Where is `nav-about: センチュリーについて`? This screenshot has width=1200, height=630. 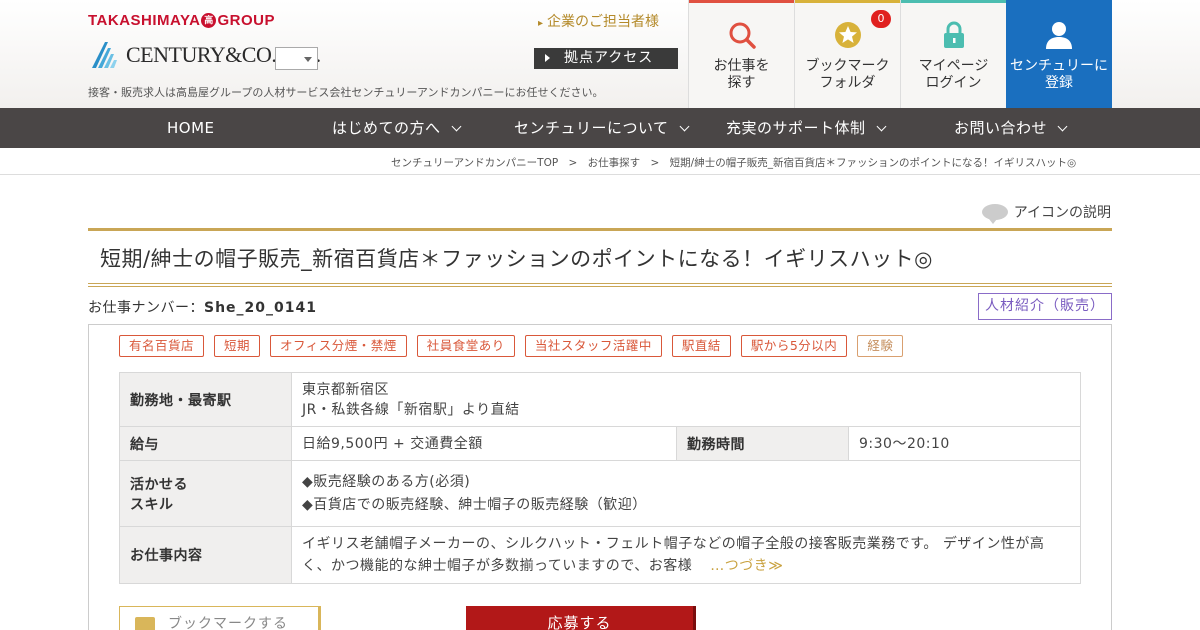
nav-about: センチュリーについて is located at coordinates (602, 128).